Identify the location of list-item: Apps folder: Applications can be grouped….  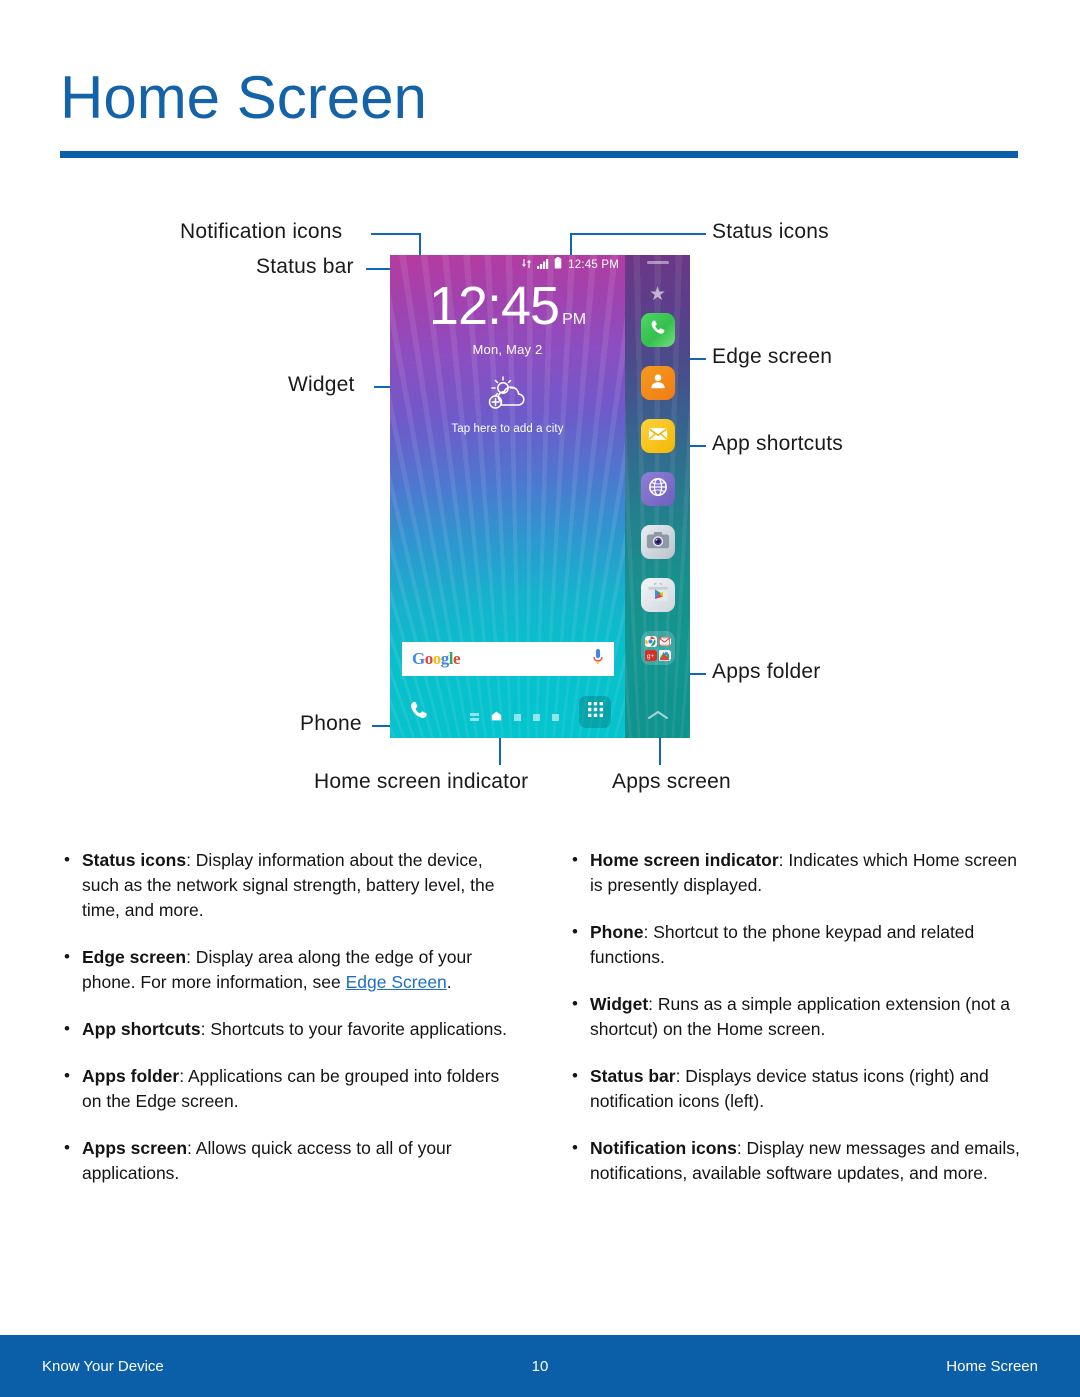
(285, 1088).